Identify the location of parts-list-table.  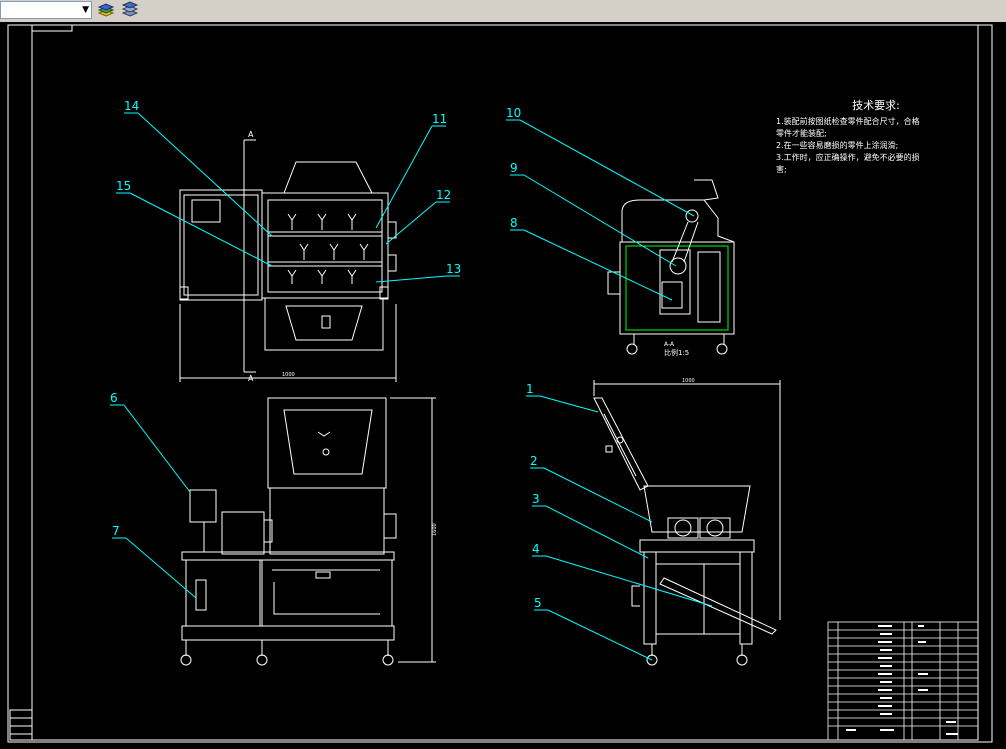
(903, 681).